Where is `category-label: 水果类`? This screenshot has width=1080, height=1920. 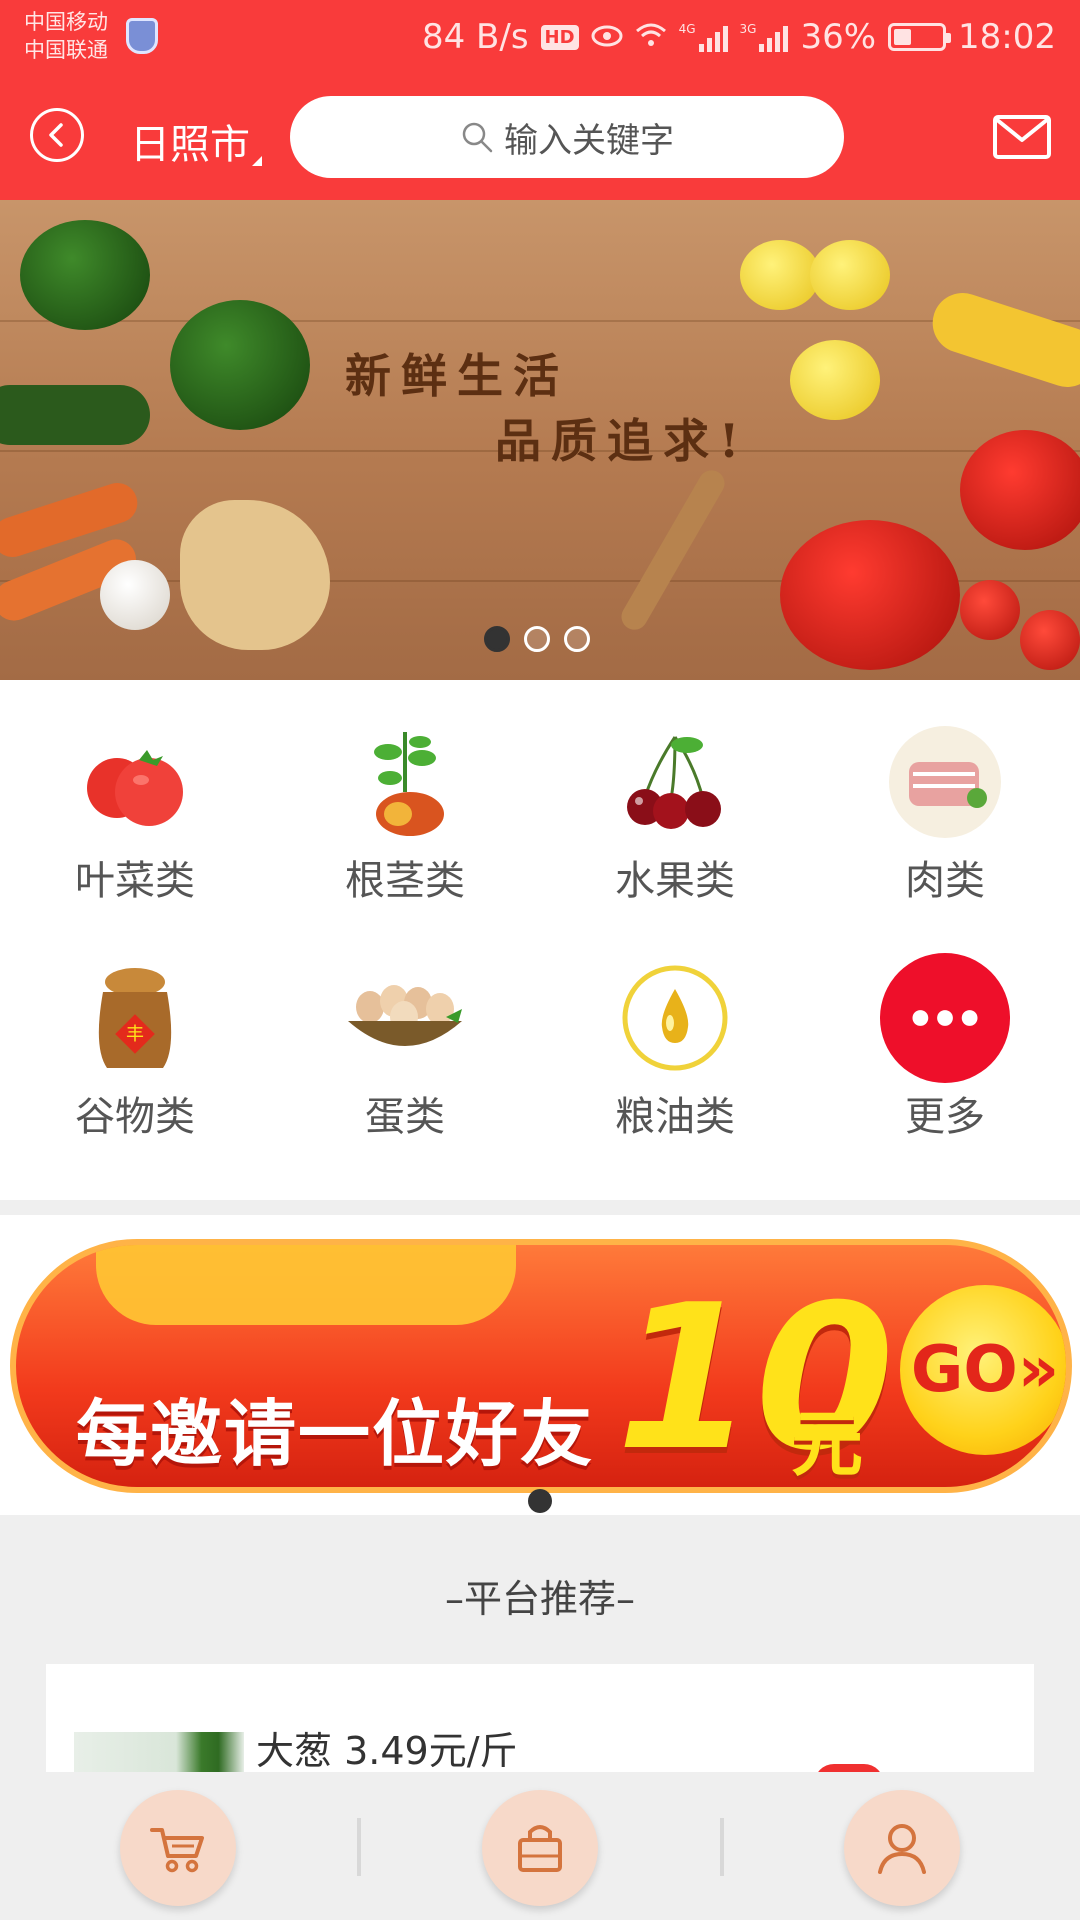
category-label: 水果类 is located at coordinates (675, 881).